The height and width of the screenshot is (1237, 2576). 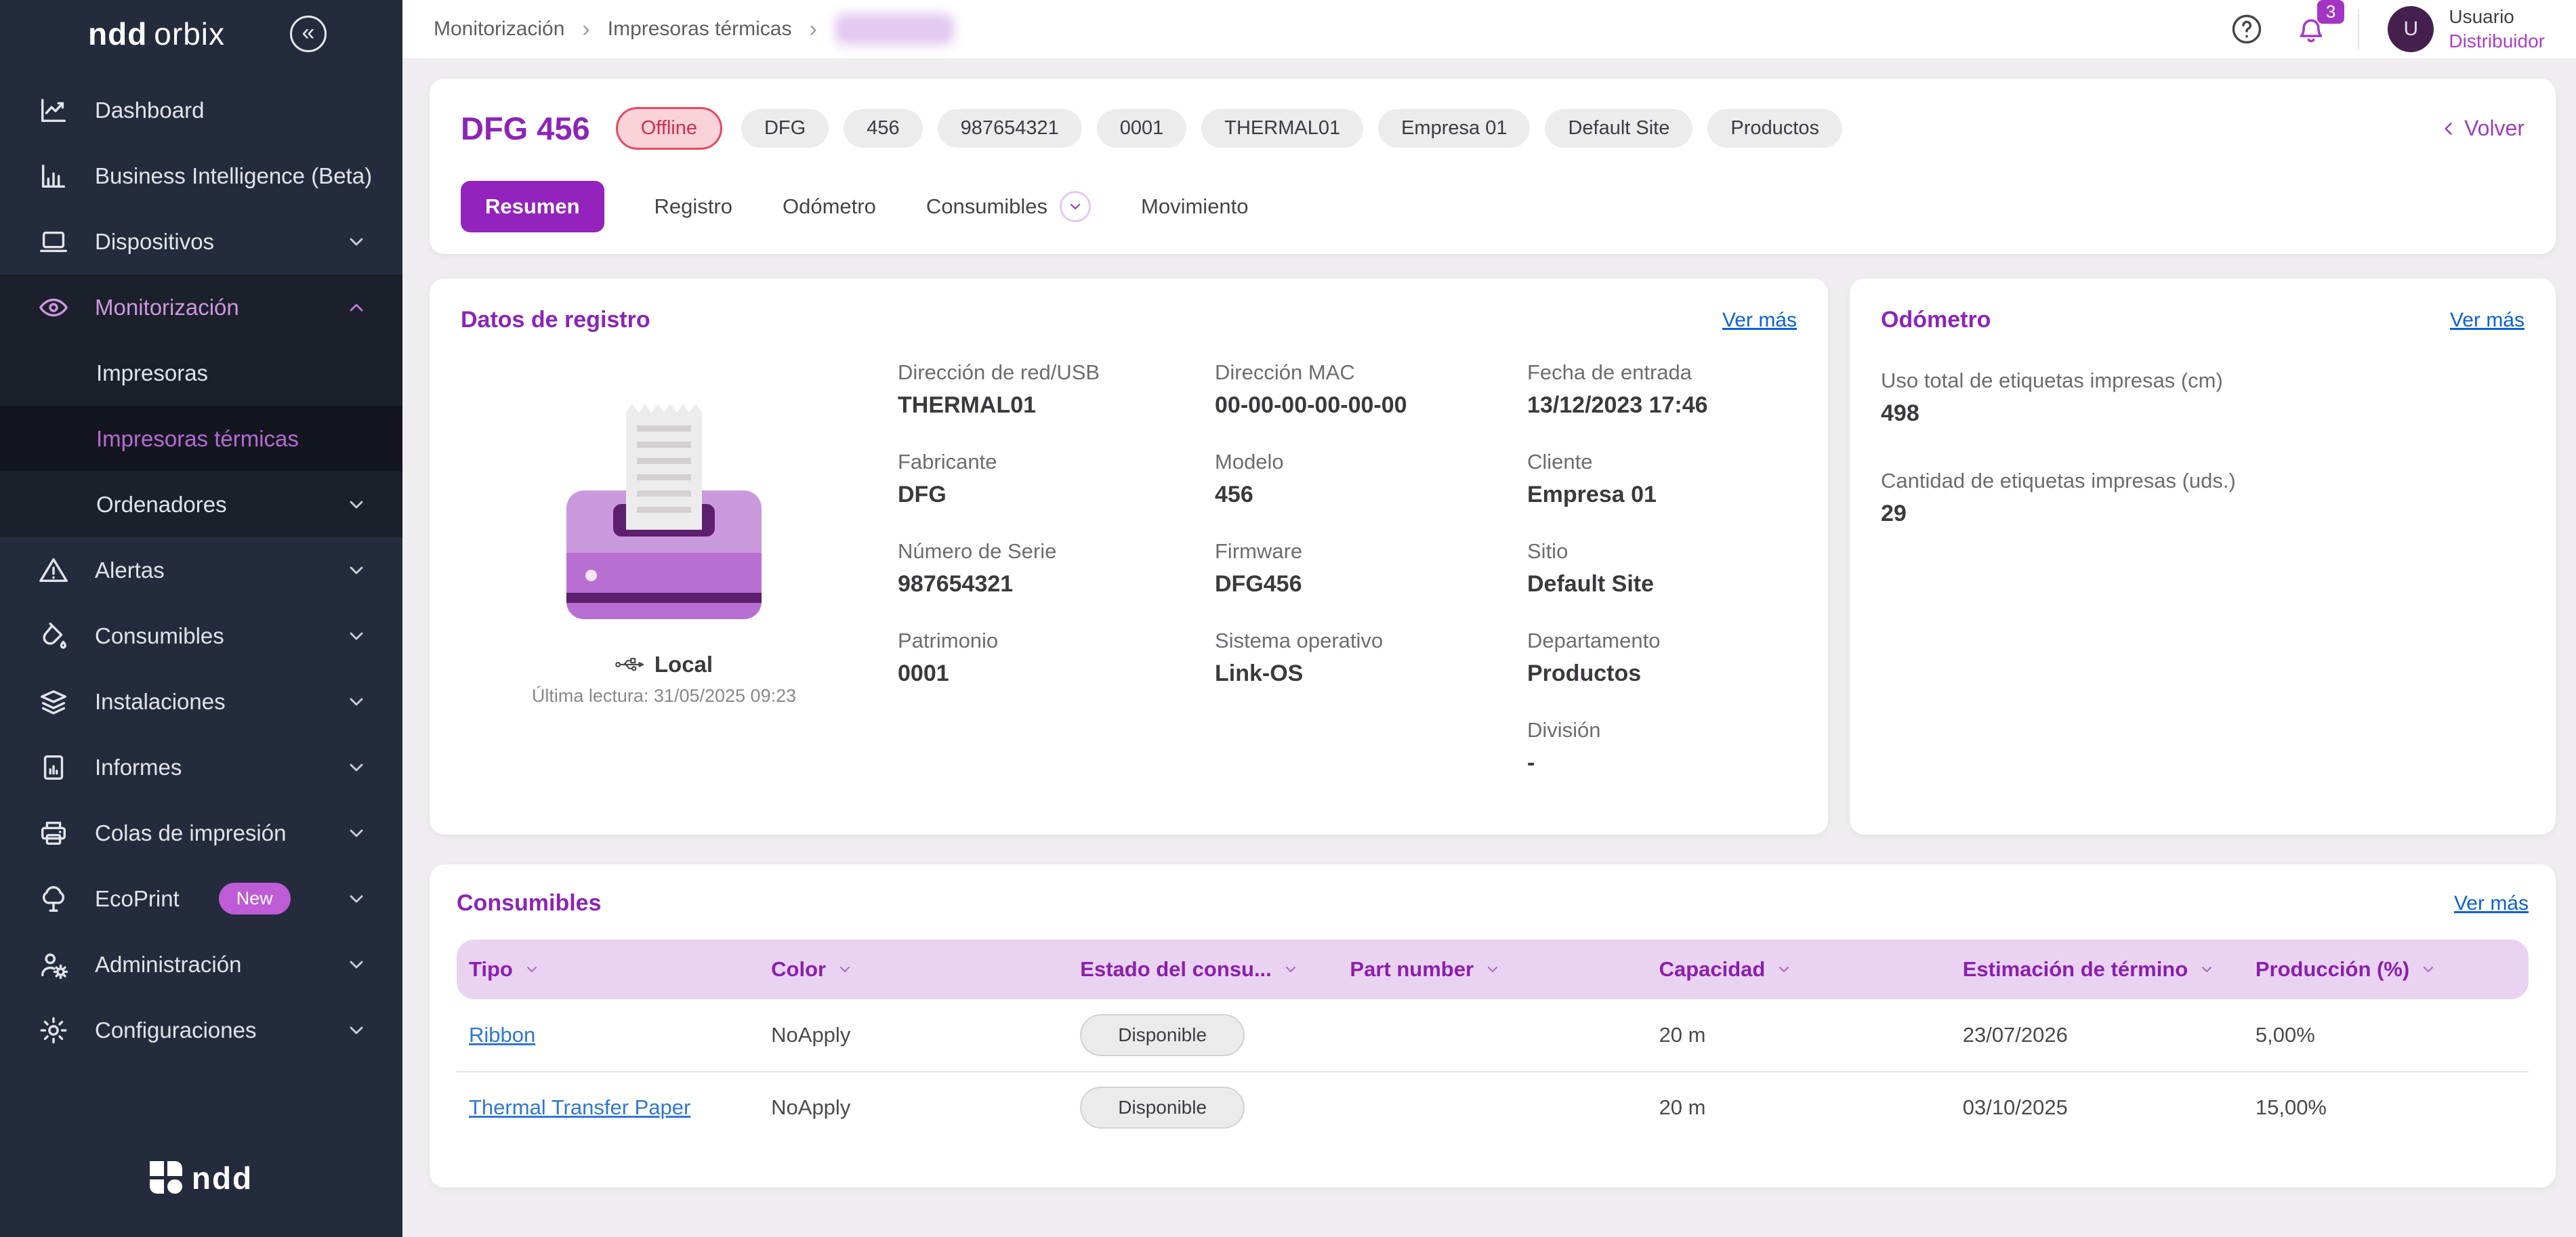 I want to click on receipt-shape, so click(x=664, y=467).